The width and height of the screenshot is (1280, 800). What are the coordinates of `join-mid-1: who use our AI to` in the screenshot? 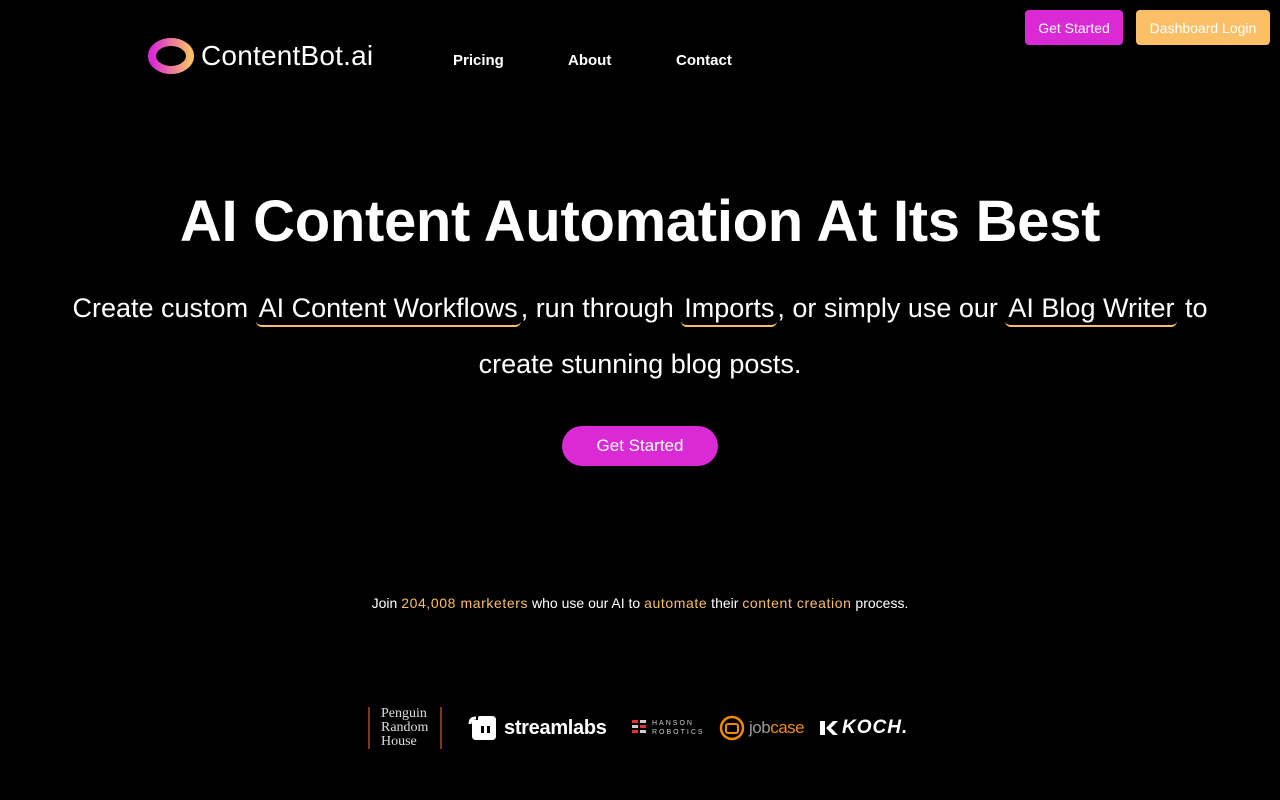 It's located at (586, 603).